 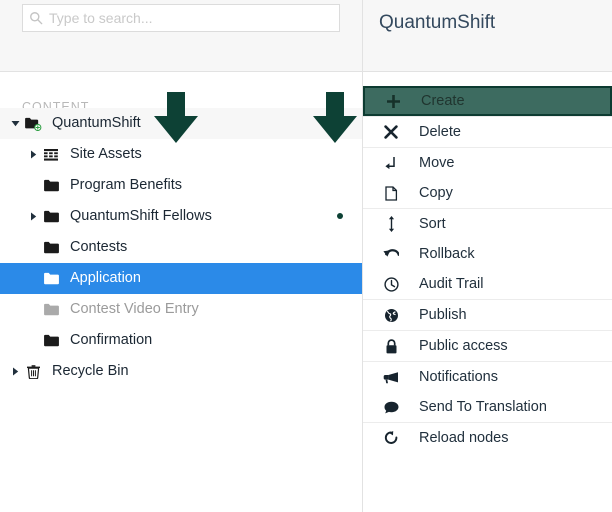 What do you see at coordinates (391, 254) in the screenshot?
I see `undo-arrow-icon` at bounding box center [391, 254].